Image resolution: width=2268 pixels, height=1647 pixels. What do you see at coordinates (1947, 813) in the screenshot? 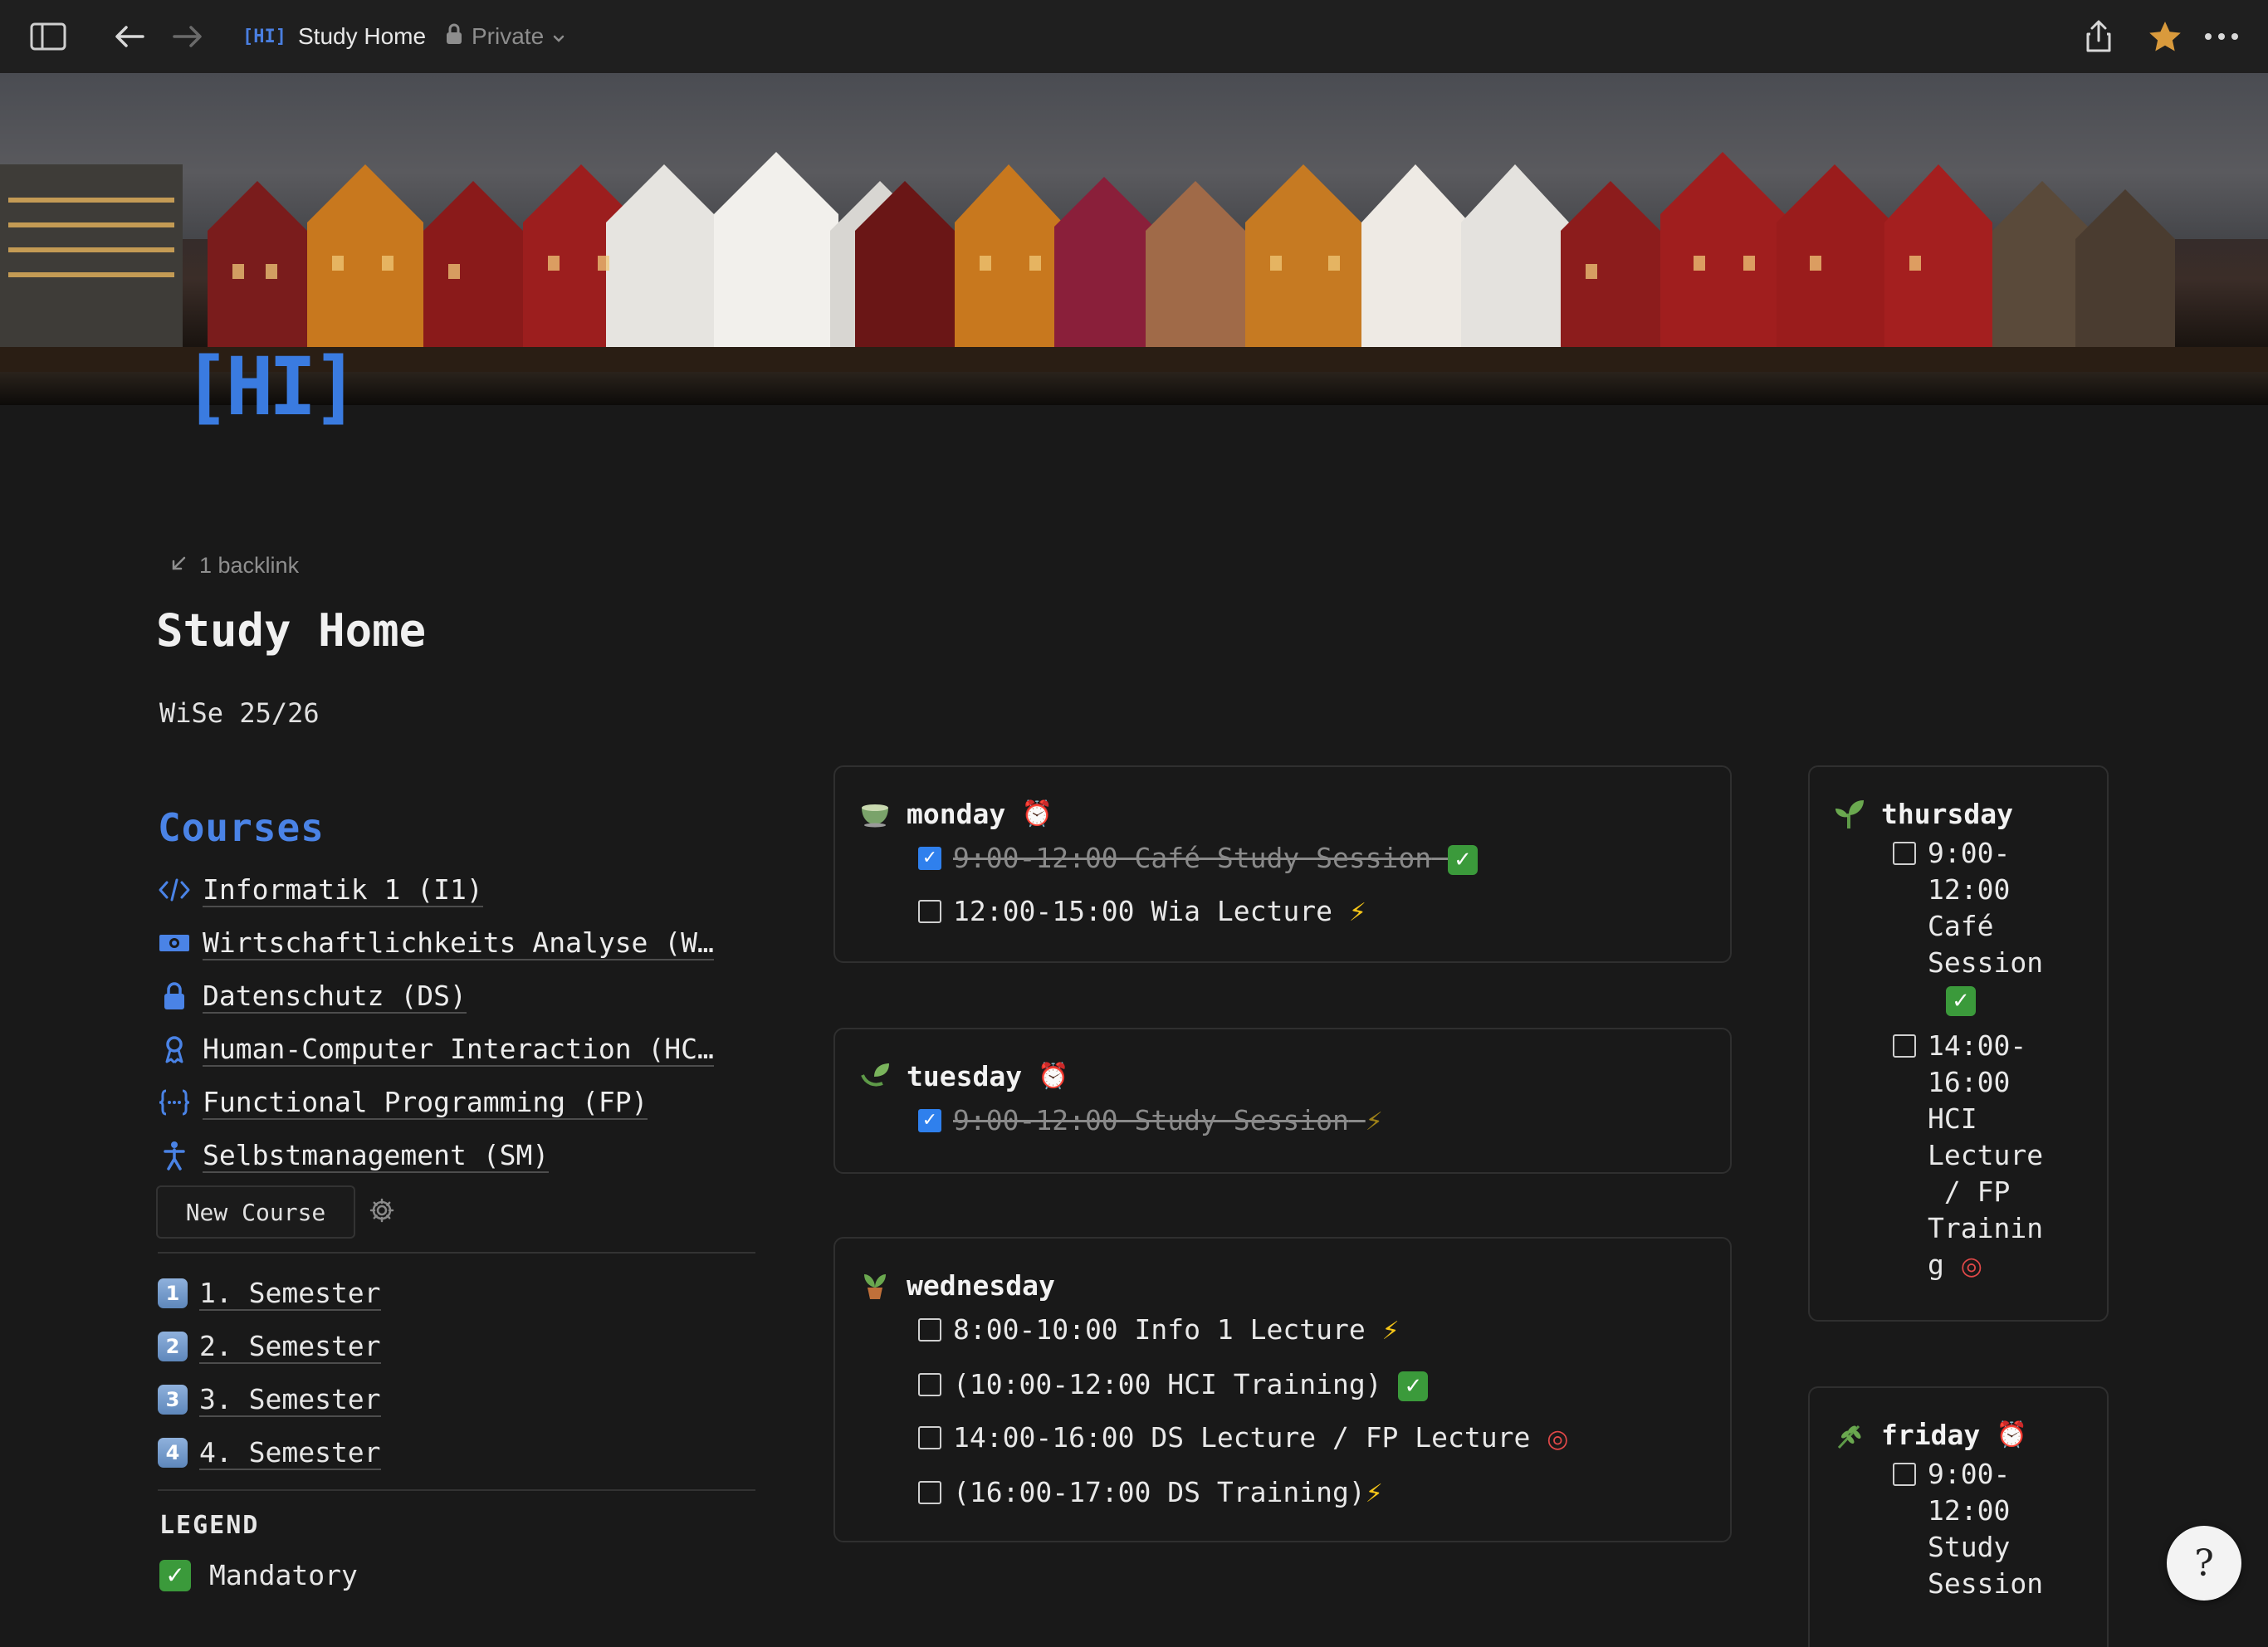
I see `day-title: thursday` at bounding box center [1947, 813].